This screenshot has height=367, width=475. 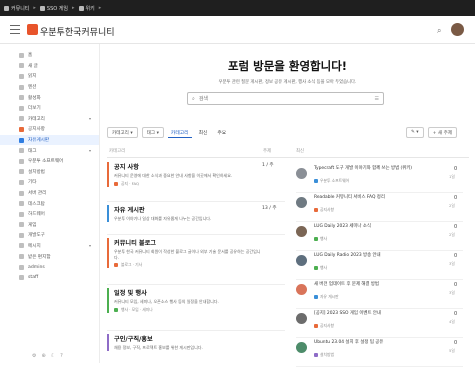 I want to click on topbar-item-wiki: 위키, so click(x=86, y=8).